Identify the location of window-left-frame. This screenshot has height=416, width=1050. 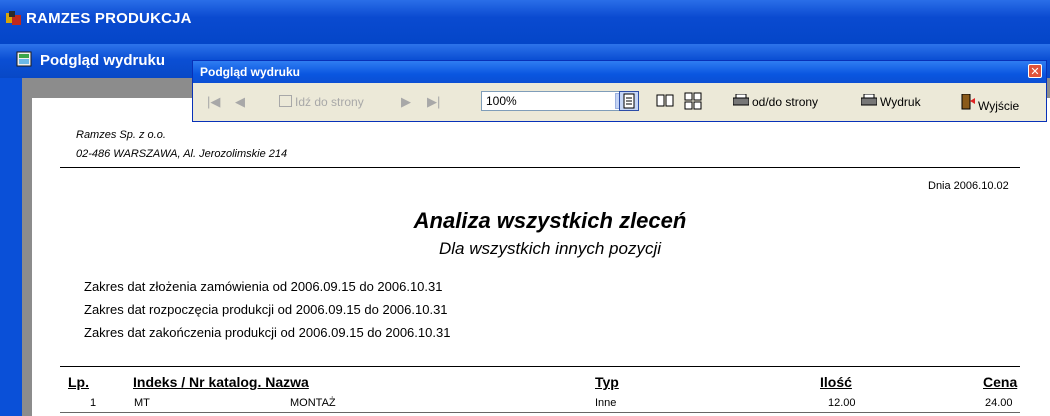
(11, 247).